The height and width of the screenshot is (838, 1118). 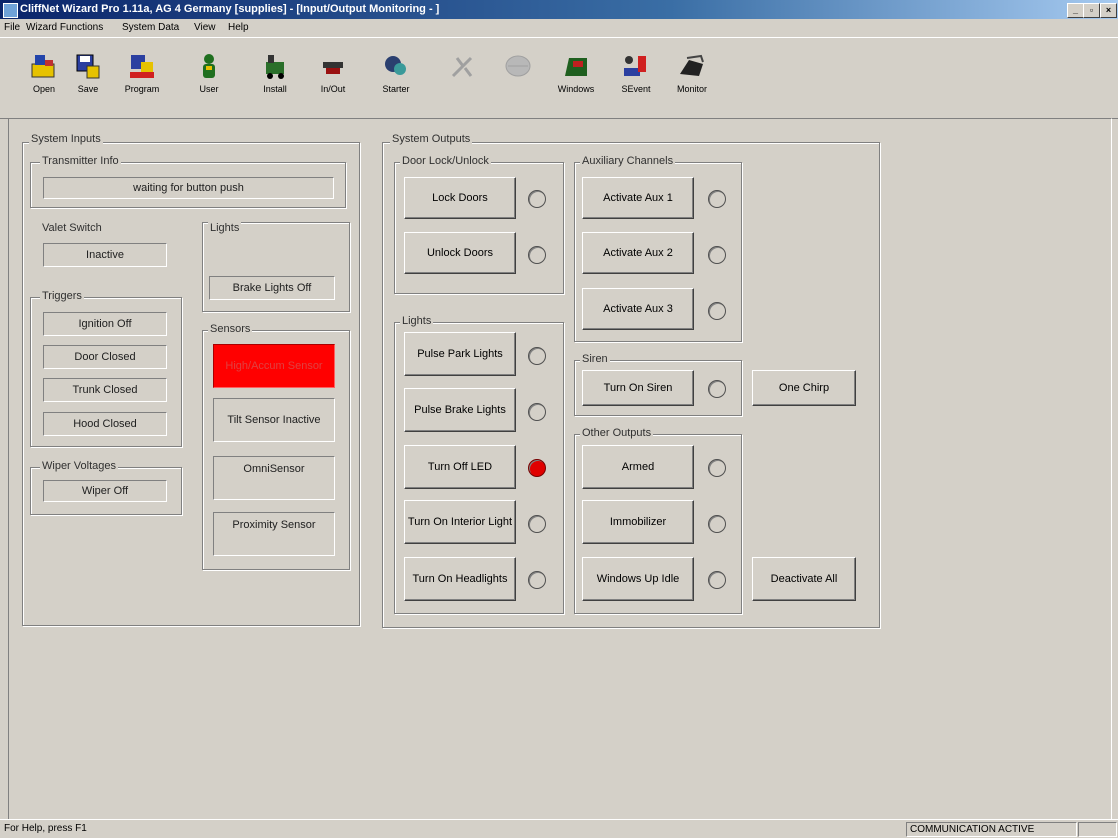 I want to click on aux-3-indicator, so click(x=717, y=311).